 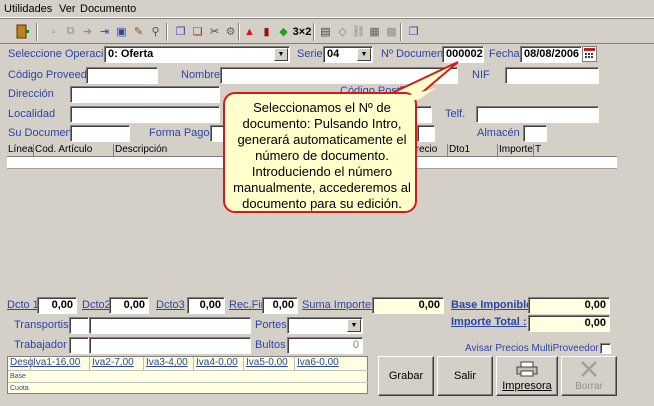 What do you see at coordinates (117, 363) in the screenshot?
I see `iva-header-iva2: Iva2-7,00` at bounding box center [117, 363].